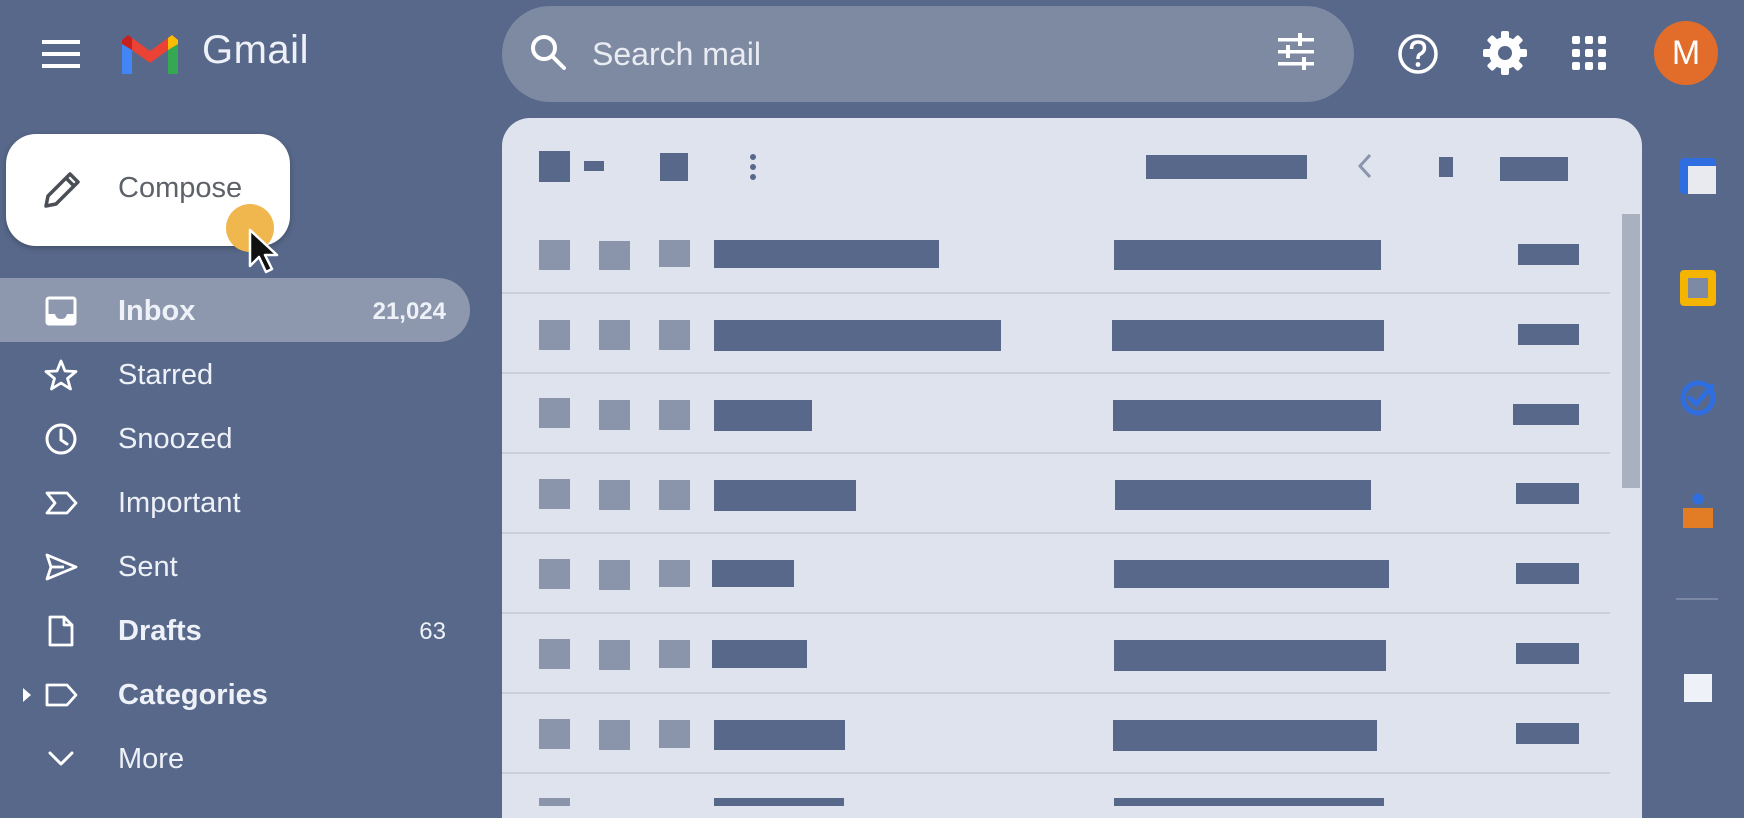 The image size is (1744, 818). I want to click on tasks-icon, so click(1698, 398).